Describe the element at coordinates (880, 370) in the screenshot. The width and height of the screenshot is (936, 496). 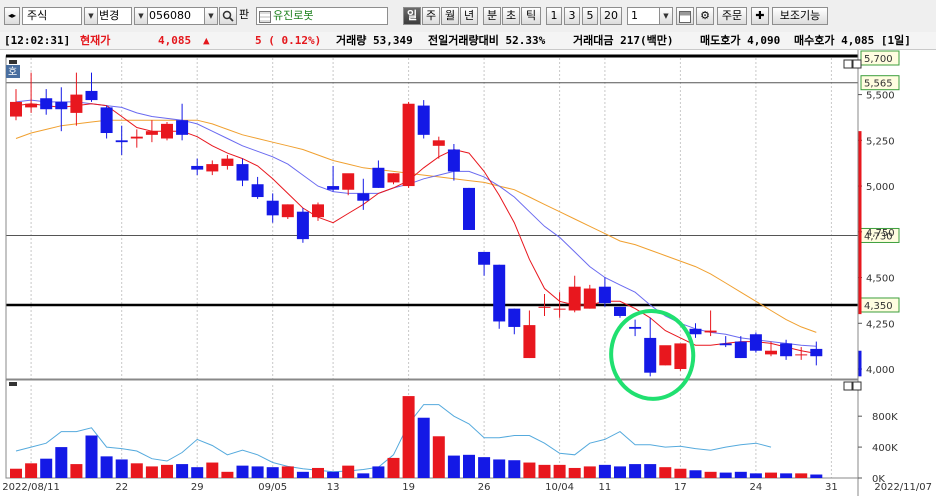
I see `y-tick-label: 4,000` at that location.